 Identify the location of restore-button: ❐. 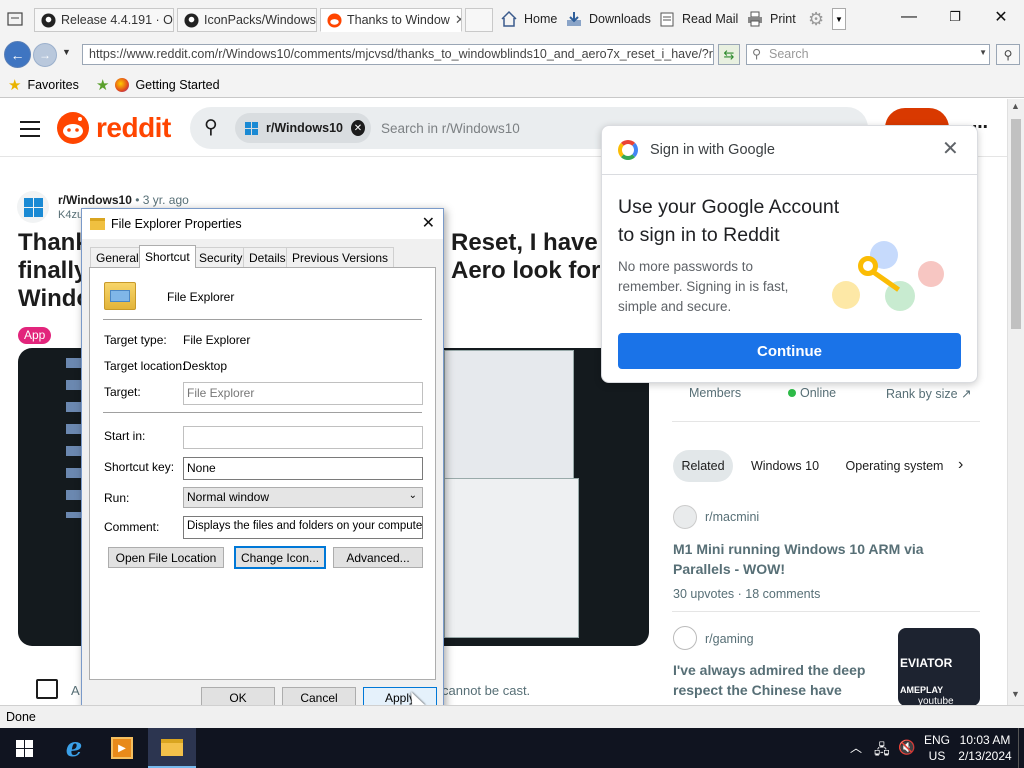
(955, 17).